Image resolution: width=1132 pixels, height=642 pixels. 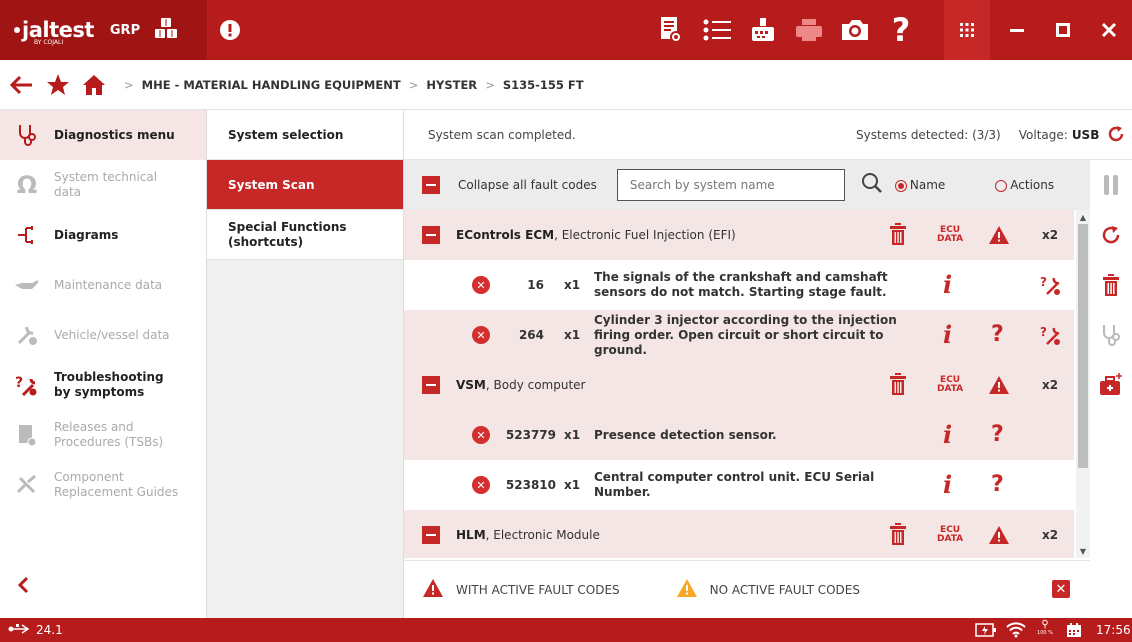 What do you see at coordinates (116, 484) in the screenshot?
I see `sidebar-item-label: Component Replacement Guides` at bounding box center [116, 484].